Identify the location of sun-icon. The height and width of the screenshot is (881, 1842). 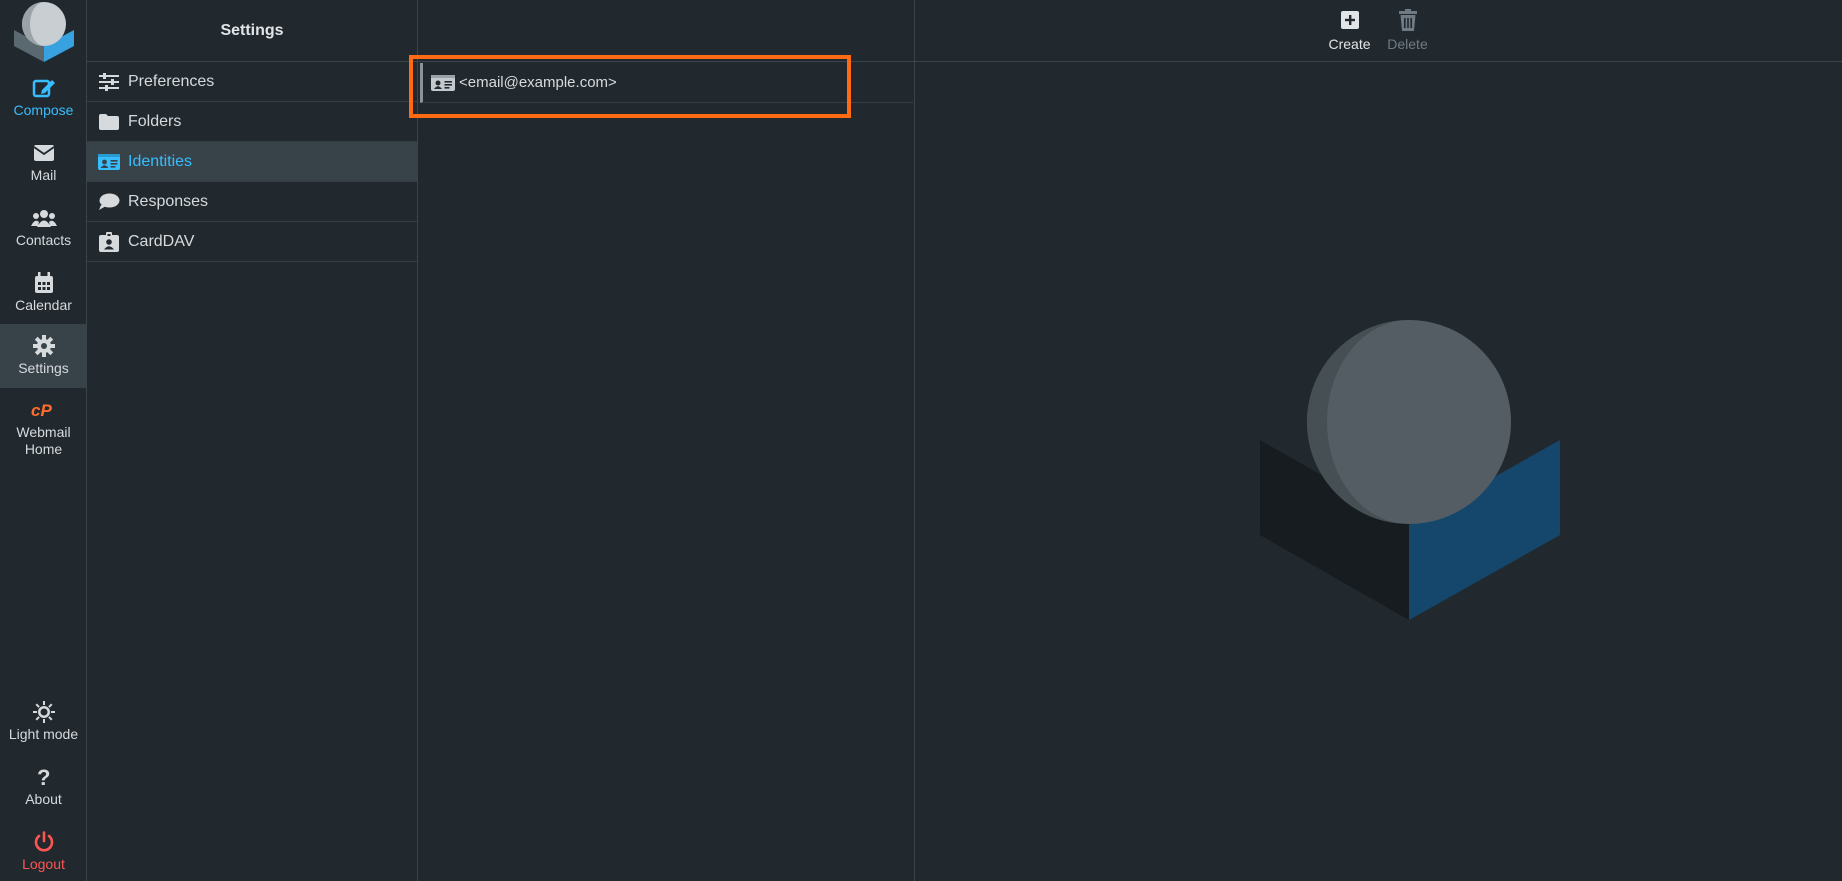
(43, 712).